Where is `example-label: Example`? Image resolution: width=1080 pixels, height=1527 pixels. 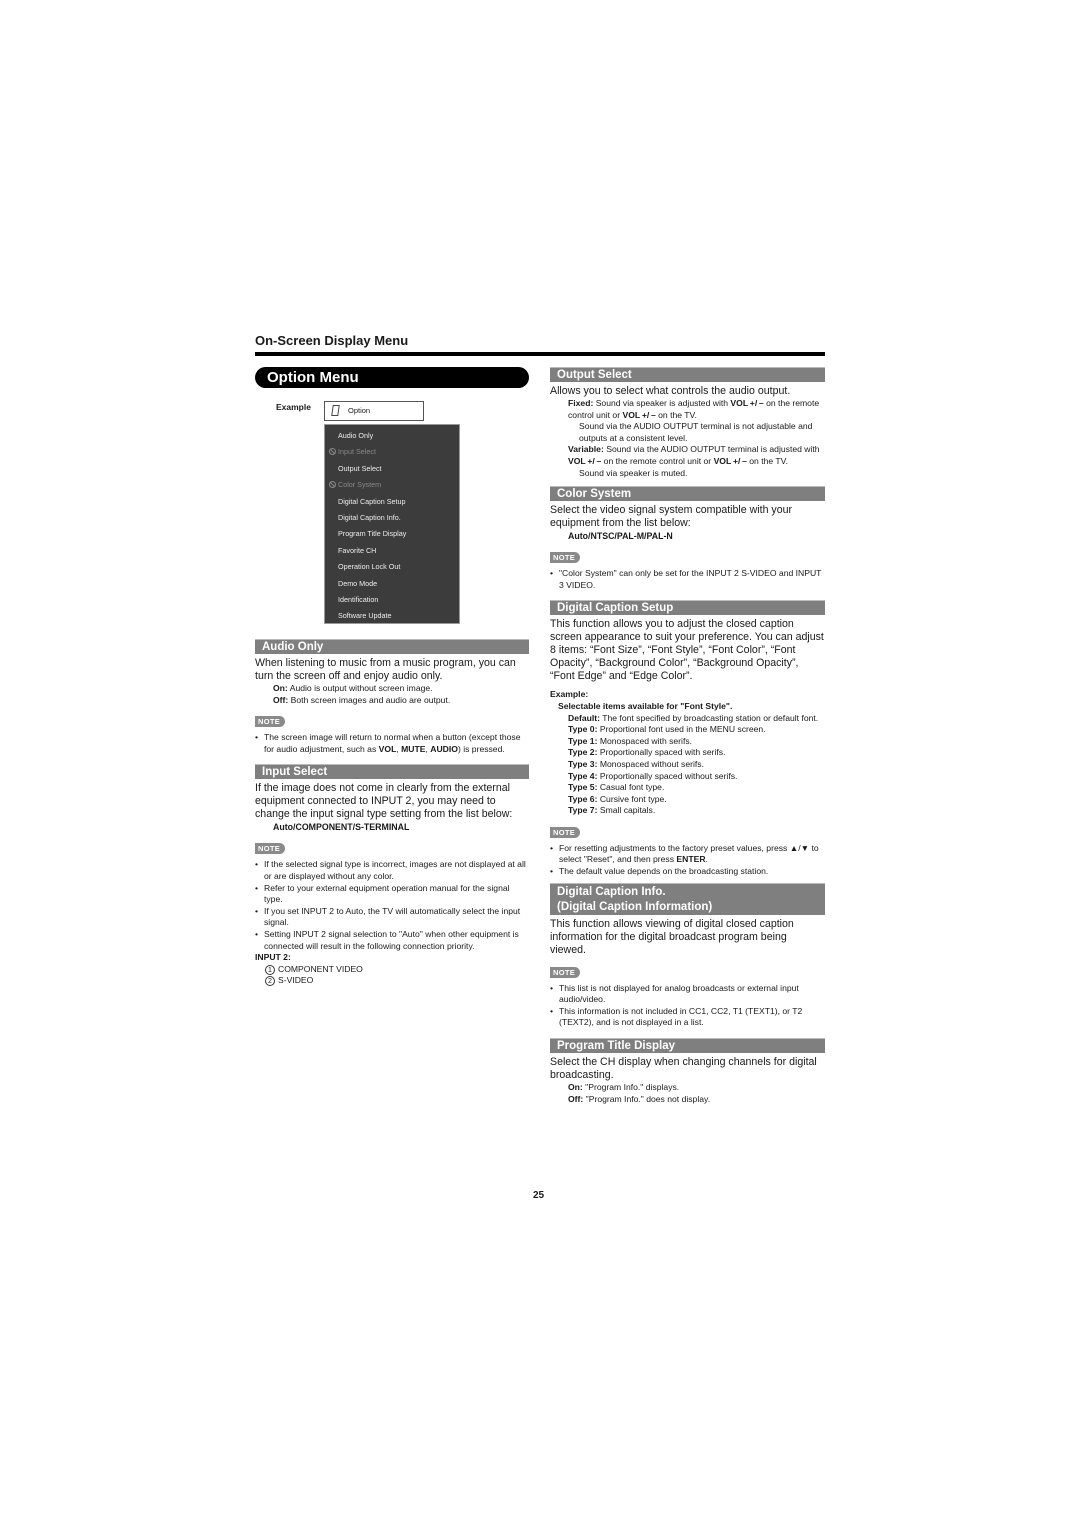
example-label: Example is located at coordinates (293, 407).